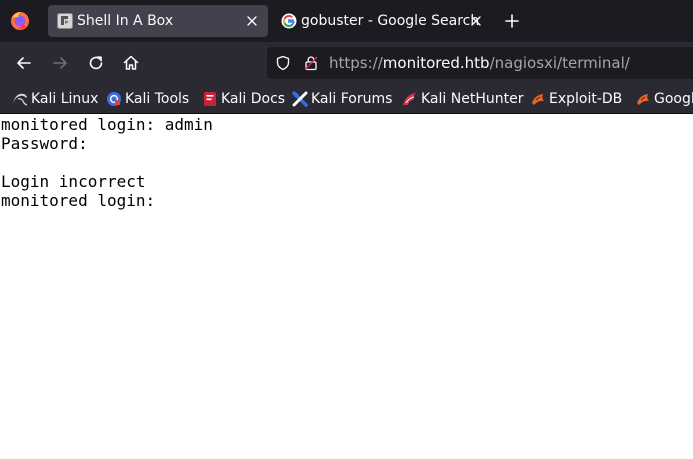 The image size is (693, 459). I want to click on kali-dragon-icon, so click(20, 99).